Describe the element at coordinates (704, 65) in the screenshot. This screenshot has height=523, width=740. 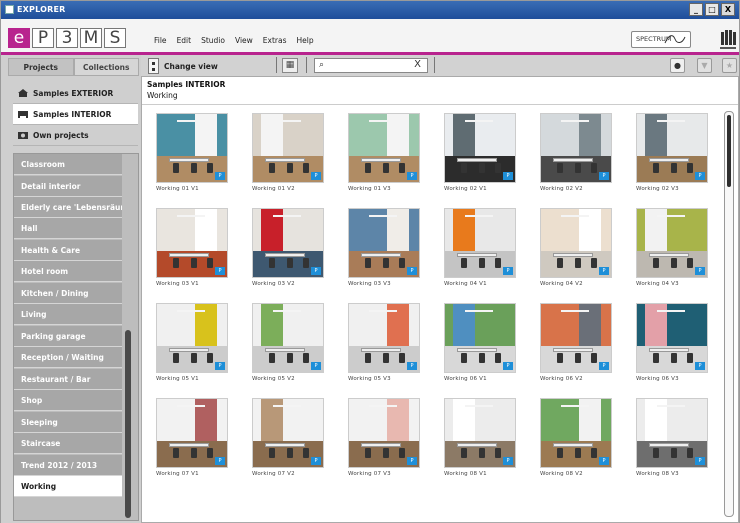
I see `filter-button: ▼` at that location.